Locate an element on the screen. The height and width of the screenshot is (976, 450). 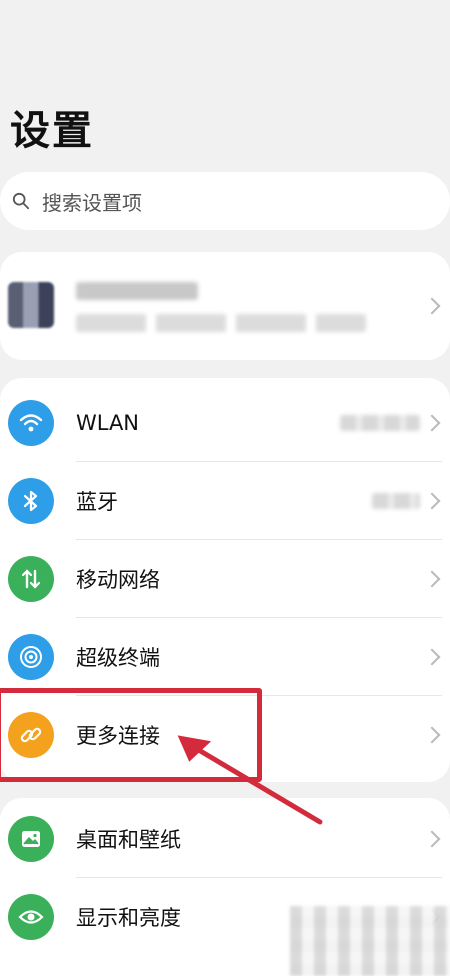
wifi-icon is located at coordinates (31, 423).